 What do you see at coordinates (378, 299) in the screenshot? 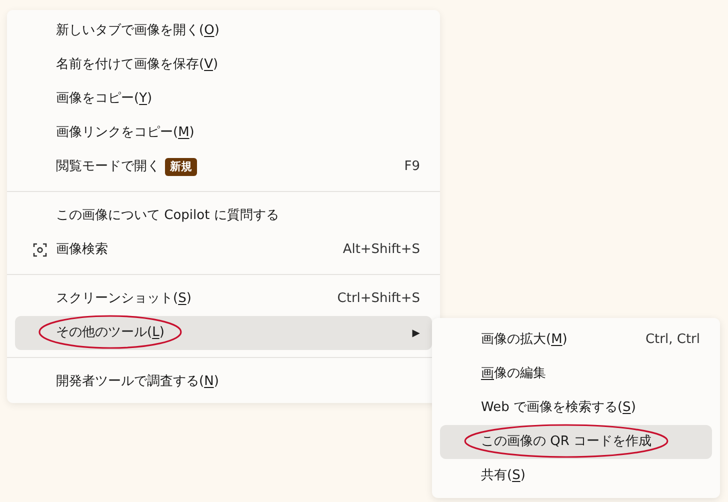
I see `shortcut-text: Ctrl+Shift+S` at bounding box center [378, 299].